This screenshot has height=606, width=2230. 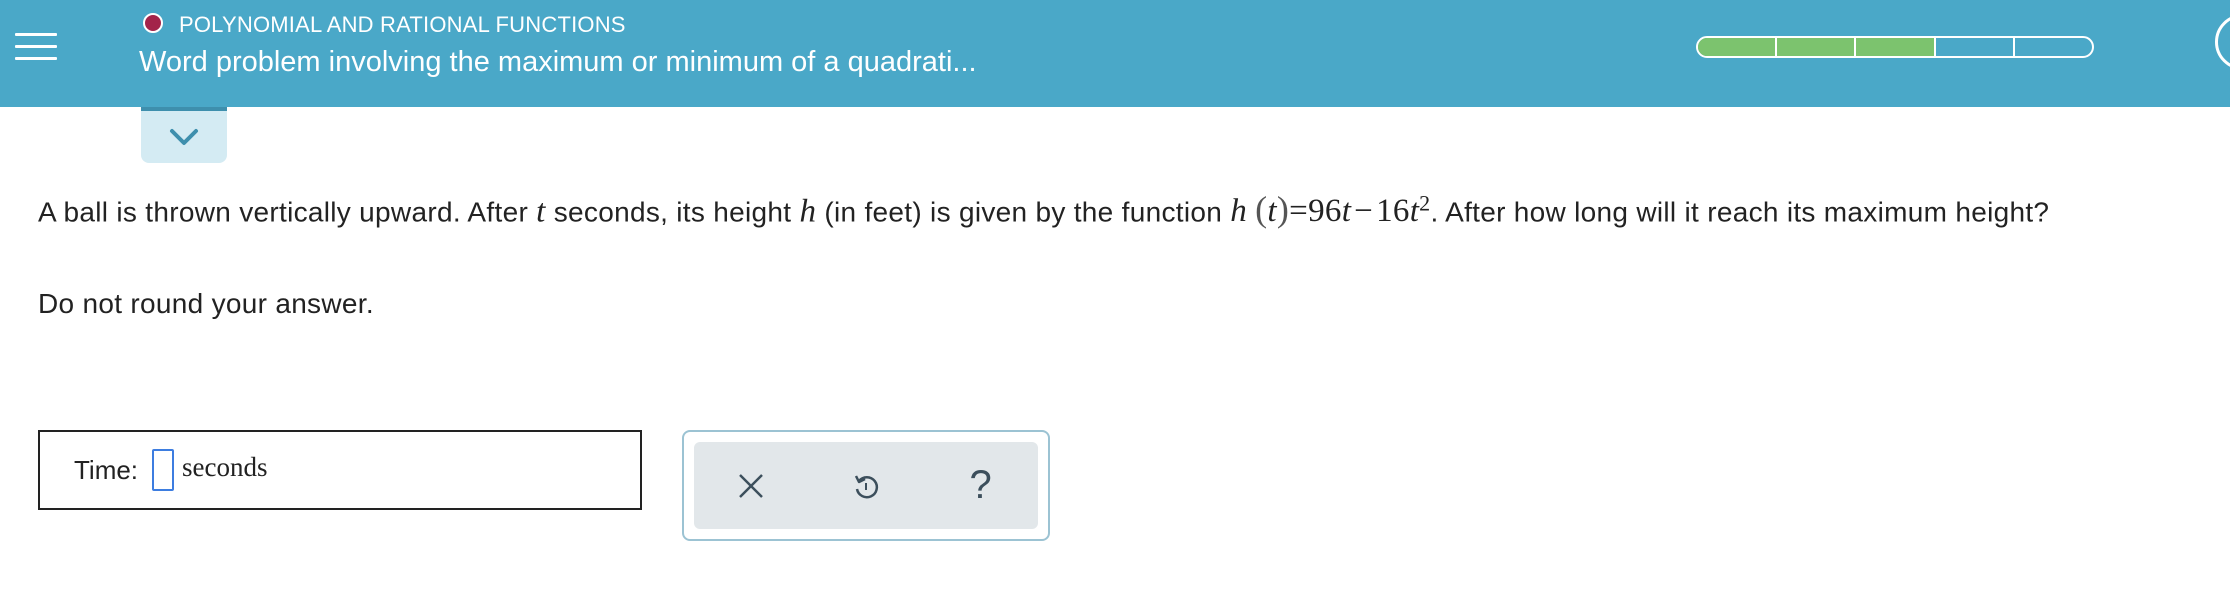 I want to click on topic-title: POLYNOMIAL AND RATIONAL FUNCTIONS, so click(x=402, y=24).